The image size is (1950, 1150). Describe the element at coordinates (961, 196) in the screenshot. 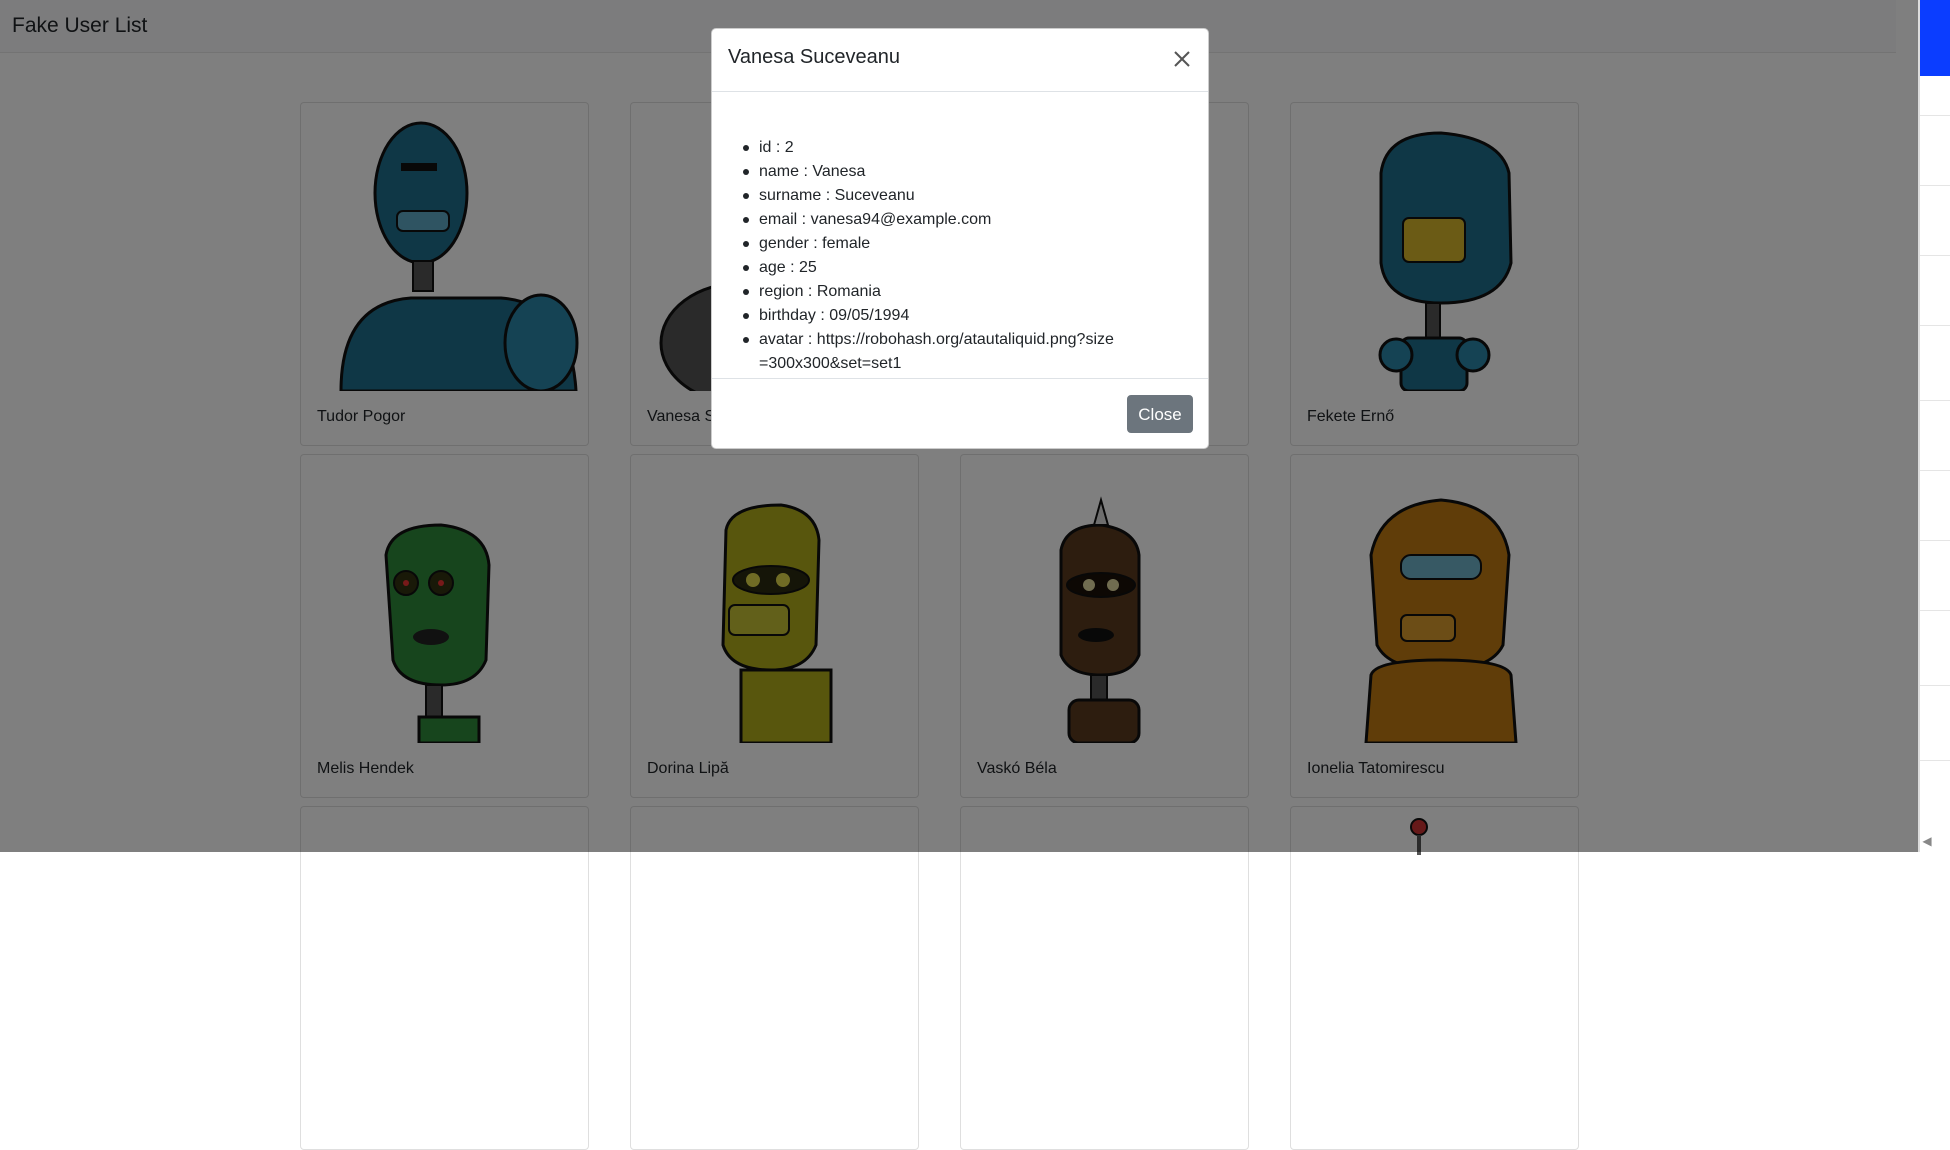

I see `detail-surname: surname : Suceveanu` at that location.